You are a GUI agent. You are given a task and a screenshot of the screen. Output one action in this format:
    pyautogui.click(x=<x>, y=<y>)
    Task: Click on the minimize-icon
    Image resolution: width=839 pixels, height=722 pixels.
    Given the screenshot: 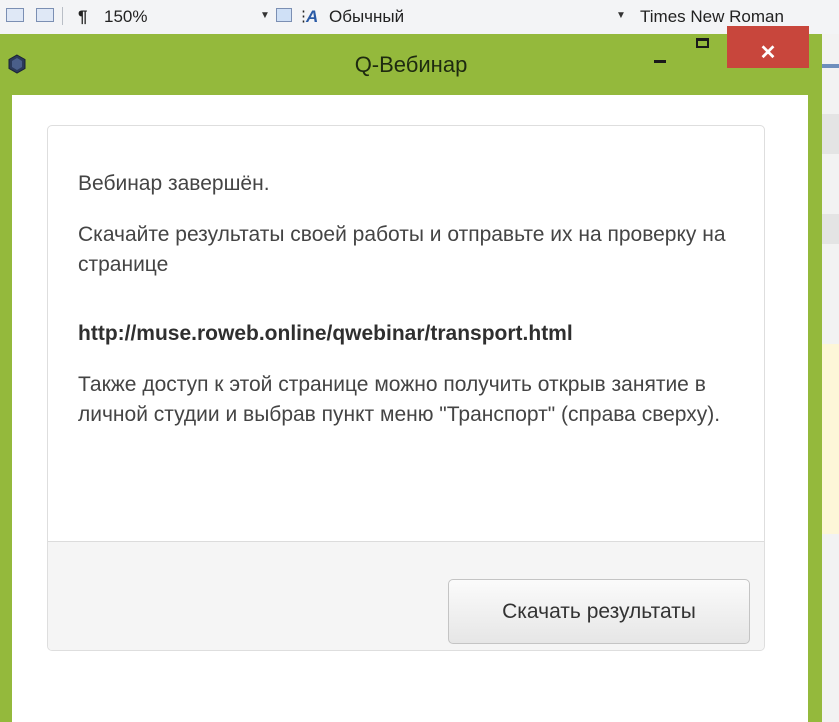 What is the action you would take?
    pyautogui.click(x=660, y=61)
    